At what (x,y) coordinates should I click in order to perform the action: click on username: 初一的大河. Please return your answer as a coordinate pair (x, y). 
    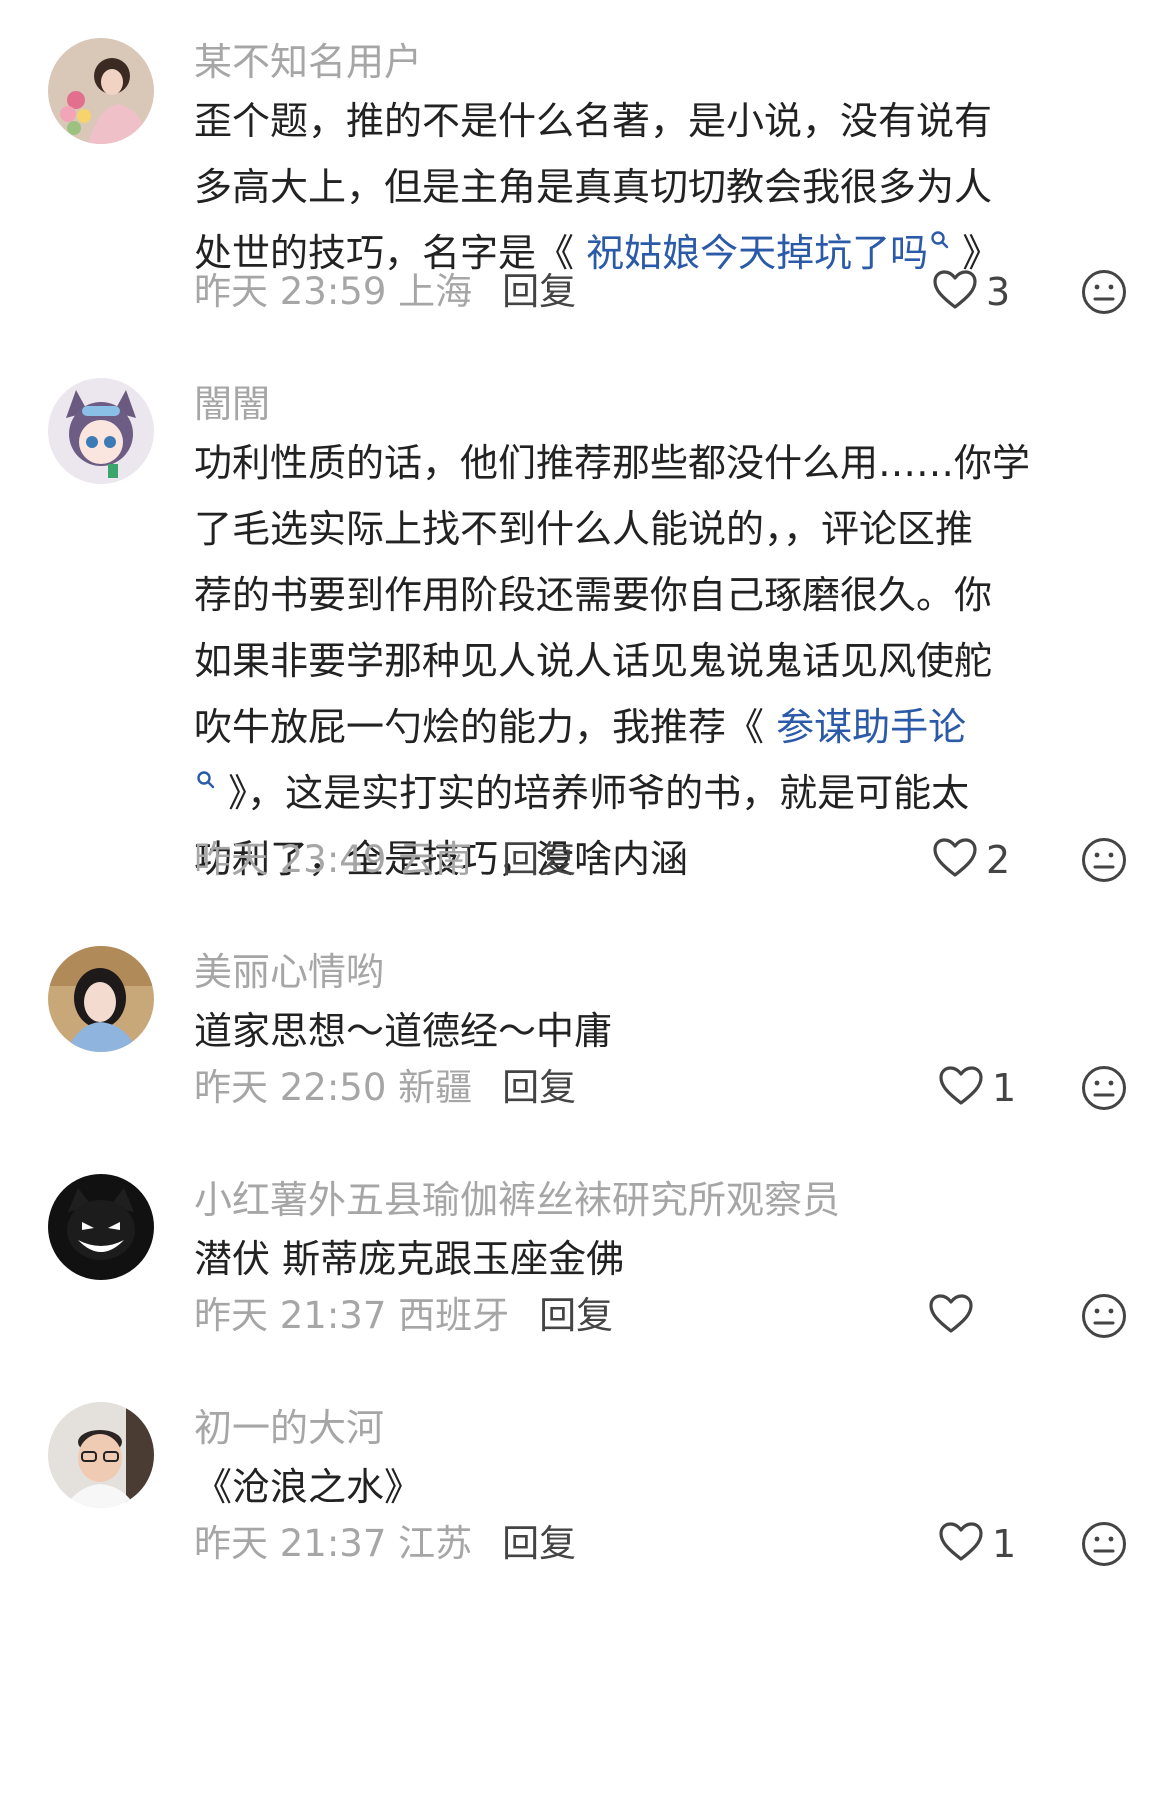
    Looking at the image, I should click on (289, 1428).